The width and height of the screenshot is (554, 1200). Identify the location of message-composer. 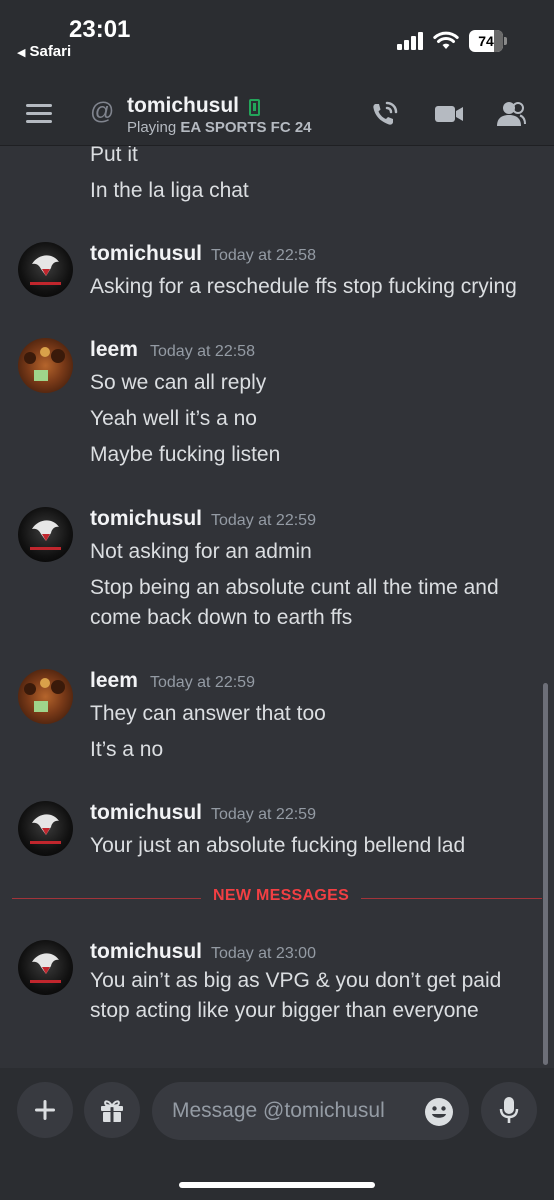
(277, 1134).